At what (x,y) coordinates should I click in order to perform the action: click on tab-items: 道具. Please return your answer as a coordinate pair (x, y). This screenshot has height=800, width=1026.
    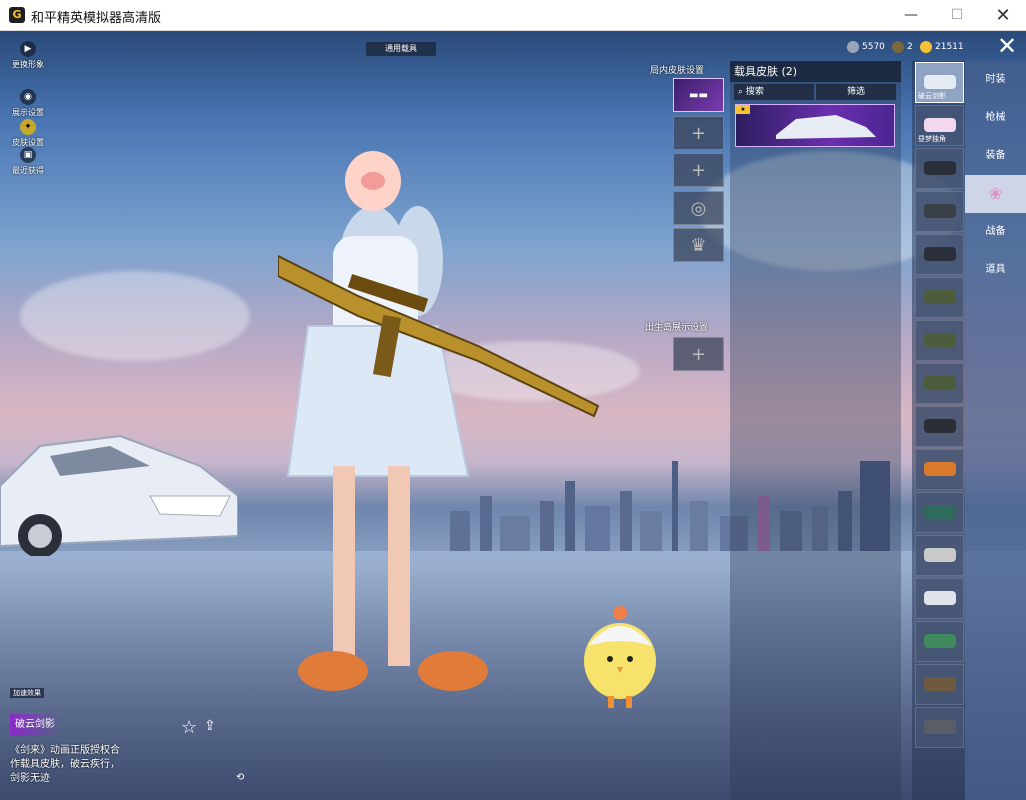
    Looking at the image, I should click on (995, 270).